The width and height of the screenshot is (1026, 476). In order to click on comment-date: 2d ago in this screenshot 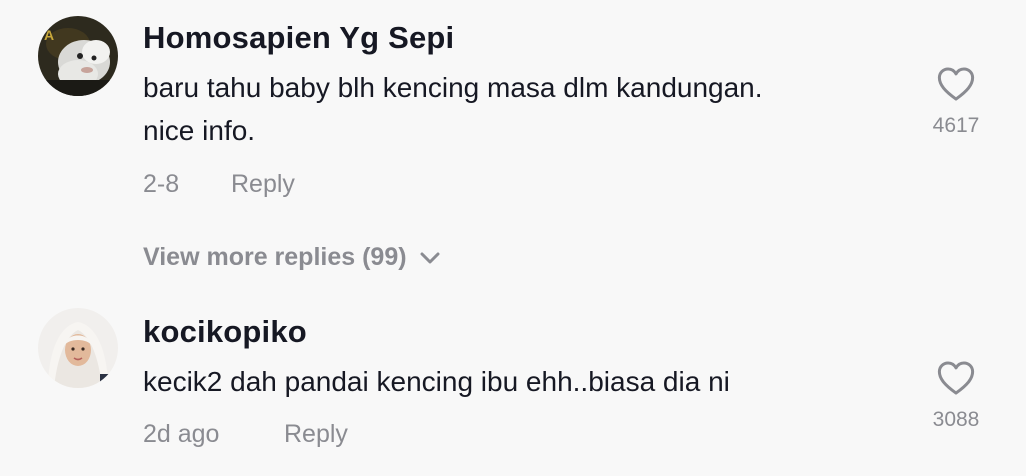, I will do `click(181, 434)`.